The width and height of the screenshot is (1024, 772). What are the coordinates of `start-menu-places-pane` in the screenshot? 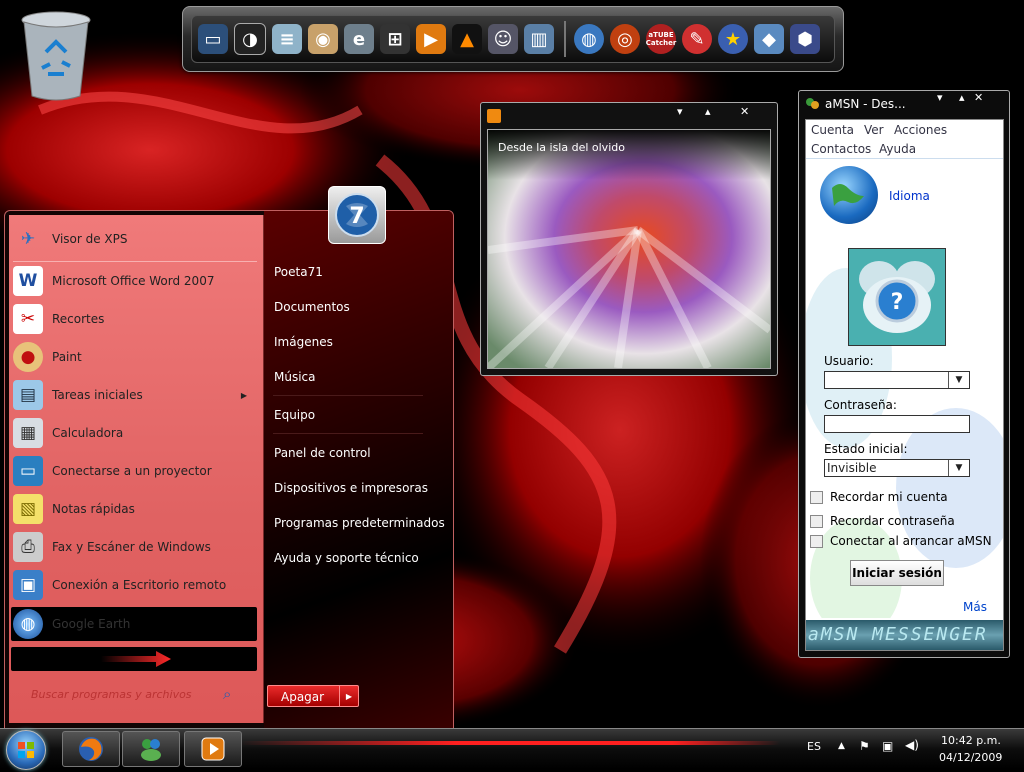 It's located at (358, 470).